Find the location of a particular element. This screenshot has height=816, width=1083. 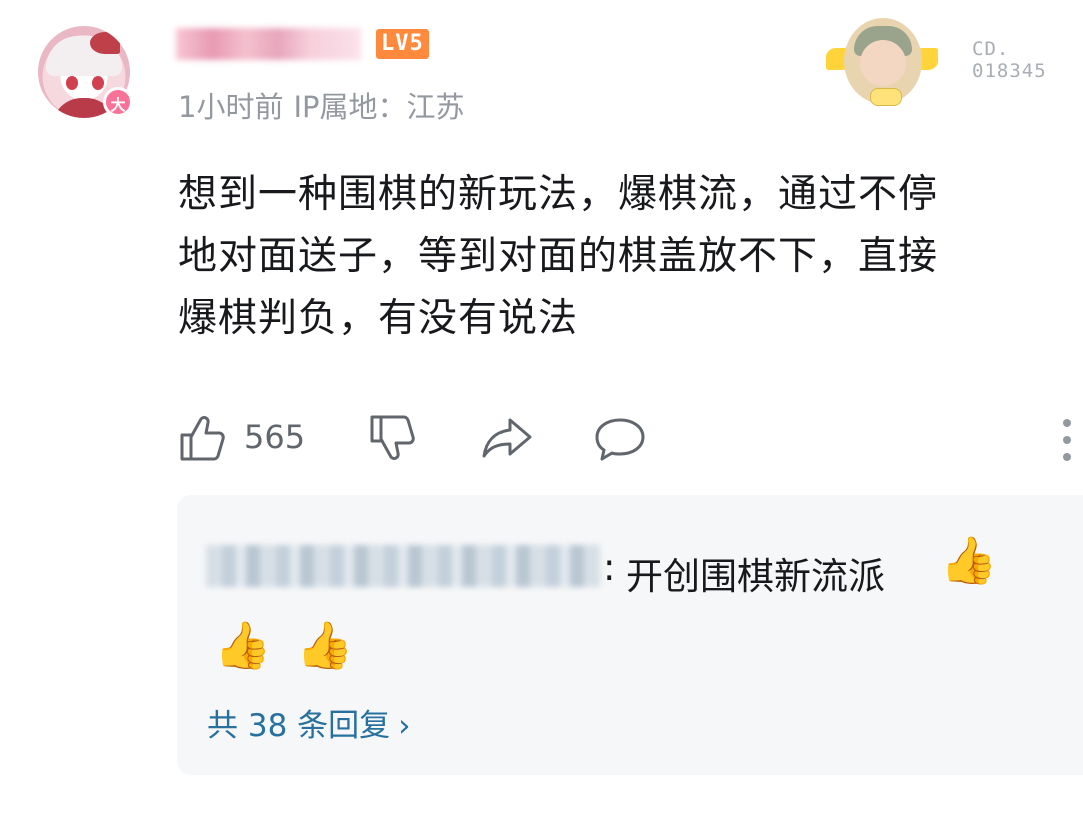

thumb-up-icon is located at coordinates (203, 438).